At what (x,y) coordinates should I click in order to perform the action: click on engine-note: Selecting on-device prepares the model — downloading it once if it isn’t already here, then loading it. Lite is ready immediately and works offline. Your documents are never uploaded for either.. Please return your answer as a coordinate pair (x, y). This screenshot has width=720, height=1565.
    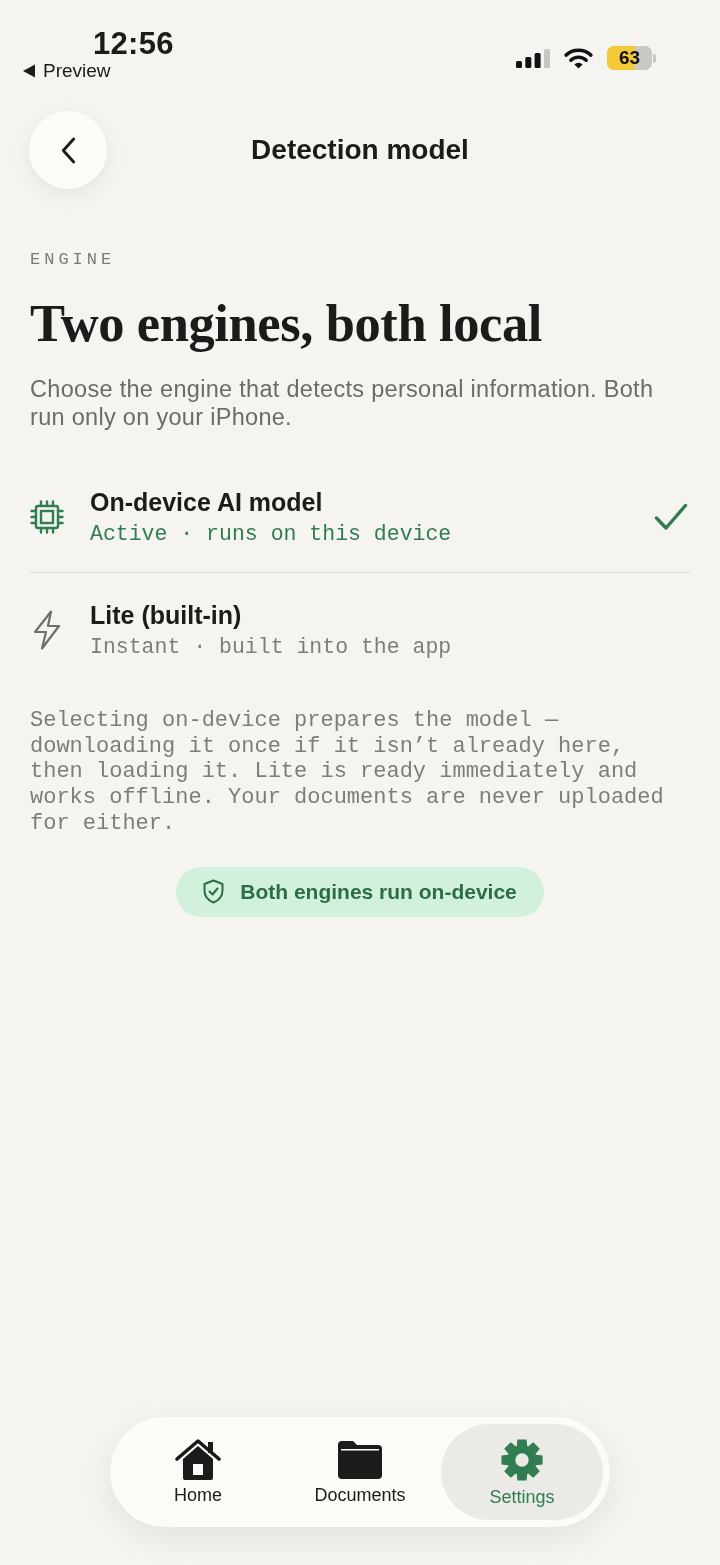
    Looking at the image, I should click on (347, 772).